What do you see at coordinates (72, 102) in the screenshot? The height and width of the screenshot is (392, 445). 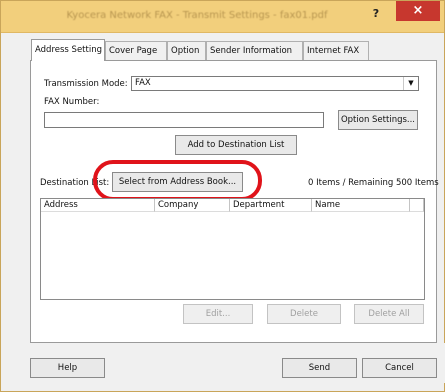 I see `fax-number-label: FAX Number:` at bounding box center [72, 102].